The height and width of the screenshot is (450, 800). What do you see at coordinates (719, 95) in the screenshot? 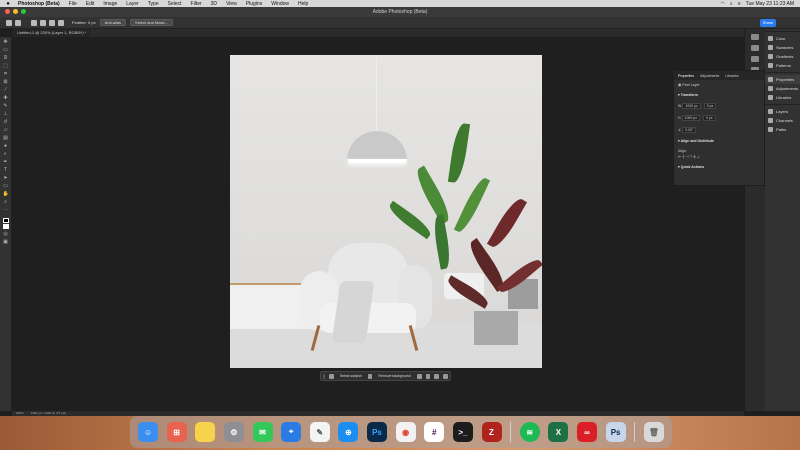
I see `transform-header: ▾ Transform` at bounding box center [719, 95].